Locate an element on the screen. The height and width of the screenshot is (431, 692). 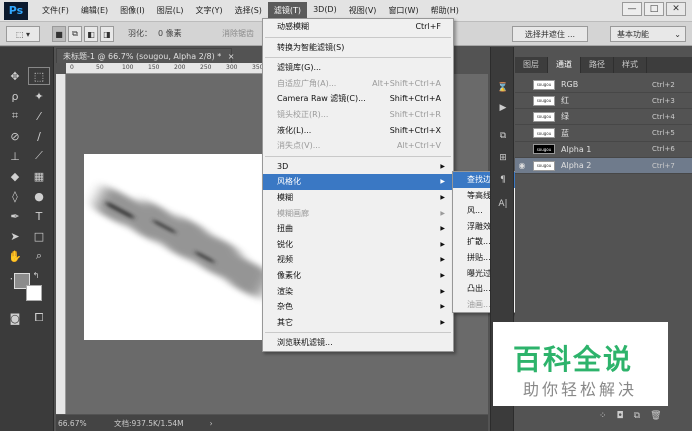
filter_menu-item: 其它 ▶ is located at coordinates (358, 323).